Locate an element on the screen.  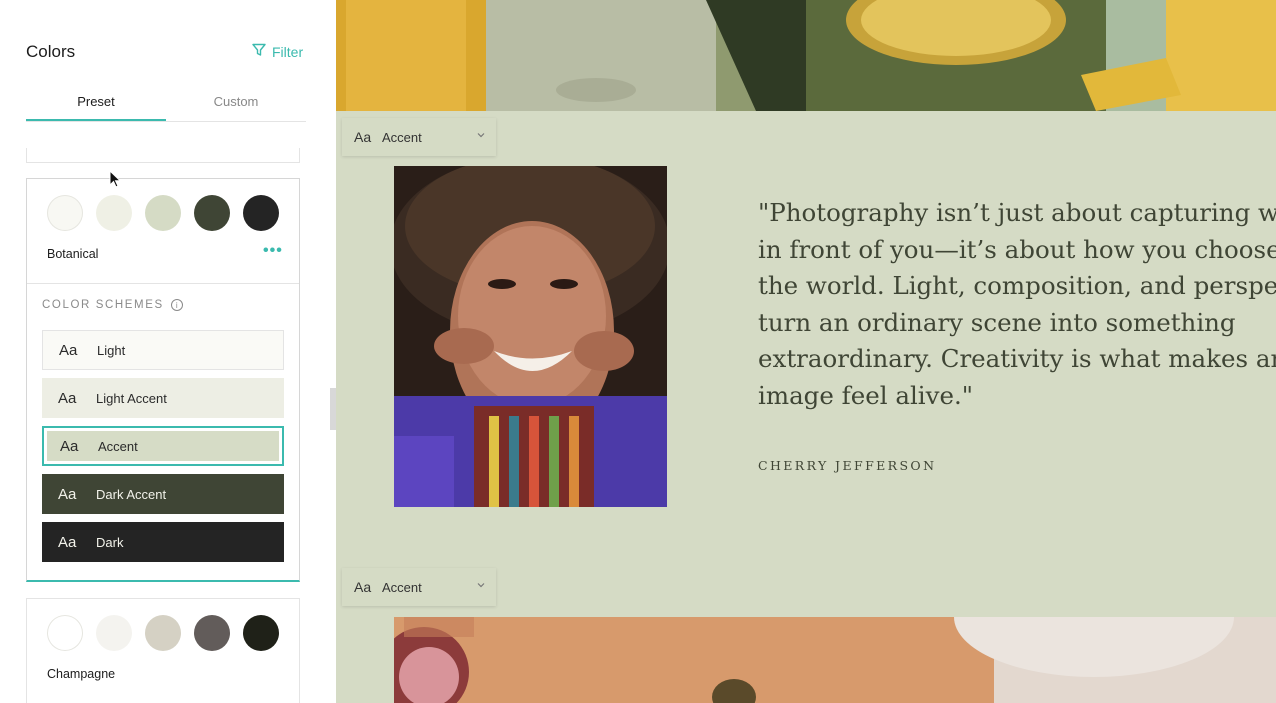
color-schemes-heading: COLOR SCHEMES i is located at coordinates (112, 305).